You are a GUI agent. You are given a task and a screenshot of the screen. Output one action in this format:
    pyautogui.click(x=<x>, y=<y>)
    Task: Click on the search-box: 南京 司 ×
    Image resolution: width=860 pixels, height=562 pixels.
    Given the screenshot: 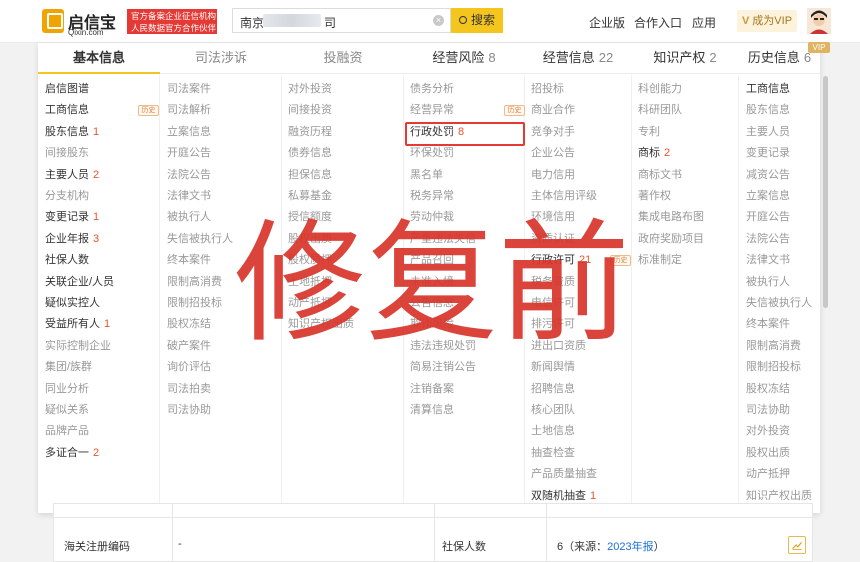 What is the action you would take?
    pyautogui.click(x=341, y=20)
    